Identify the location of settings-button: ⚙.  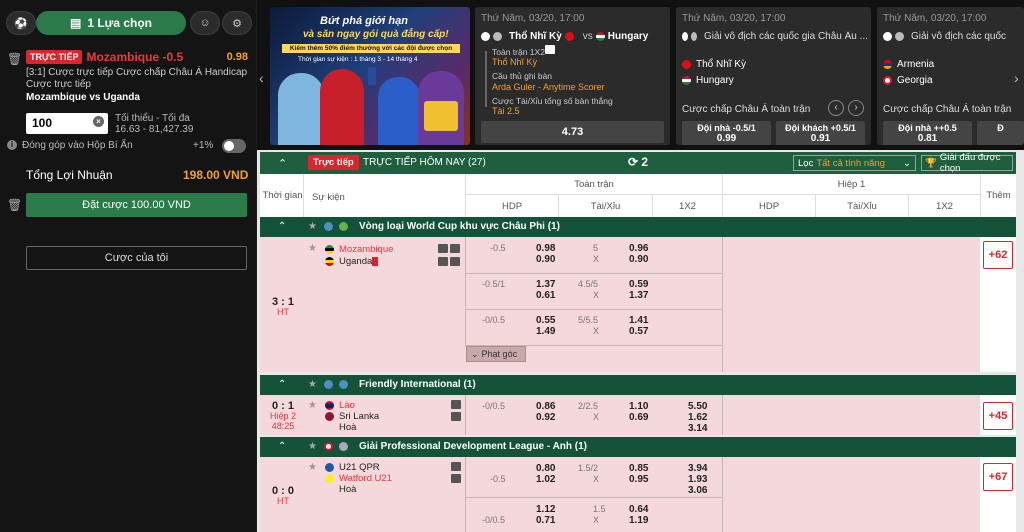
(237, 23).